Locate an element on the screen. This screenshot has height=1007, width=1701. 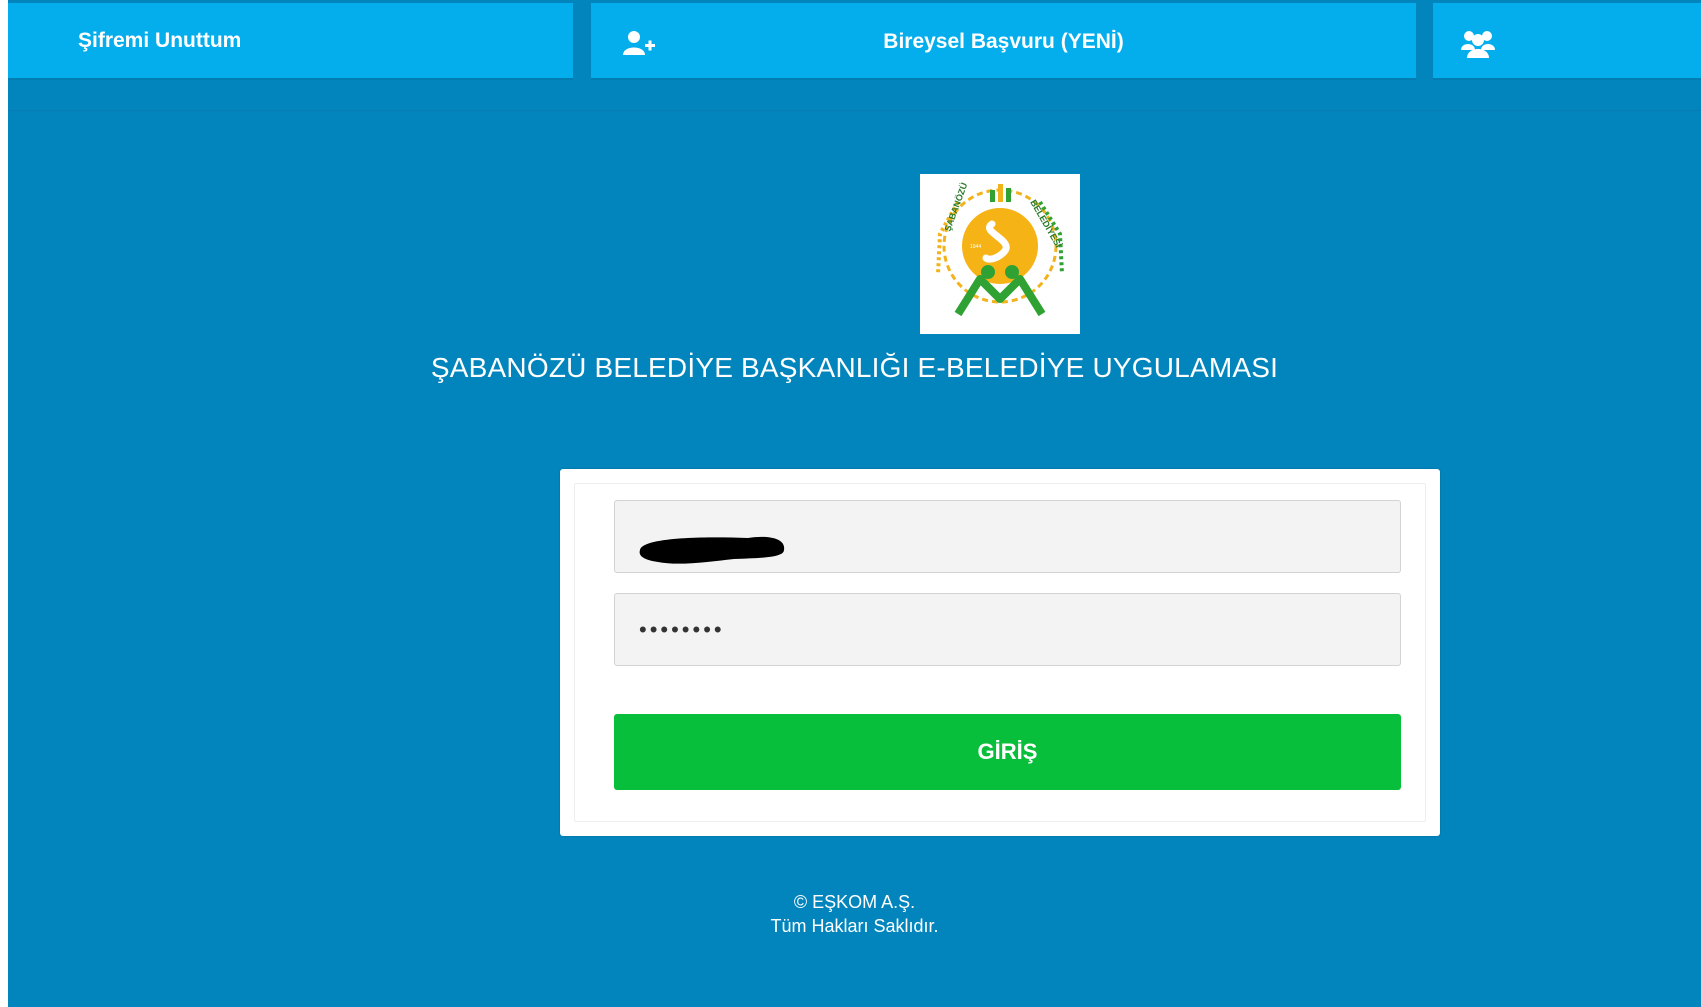
top-navigation: Şifremi Unuttum Bireysel Başvuru (YENİ) is located at coordinates (854, 40).